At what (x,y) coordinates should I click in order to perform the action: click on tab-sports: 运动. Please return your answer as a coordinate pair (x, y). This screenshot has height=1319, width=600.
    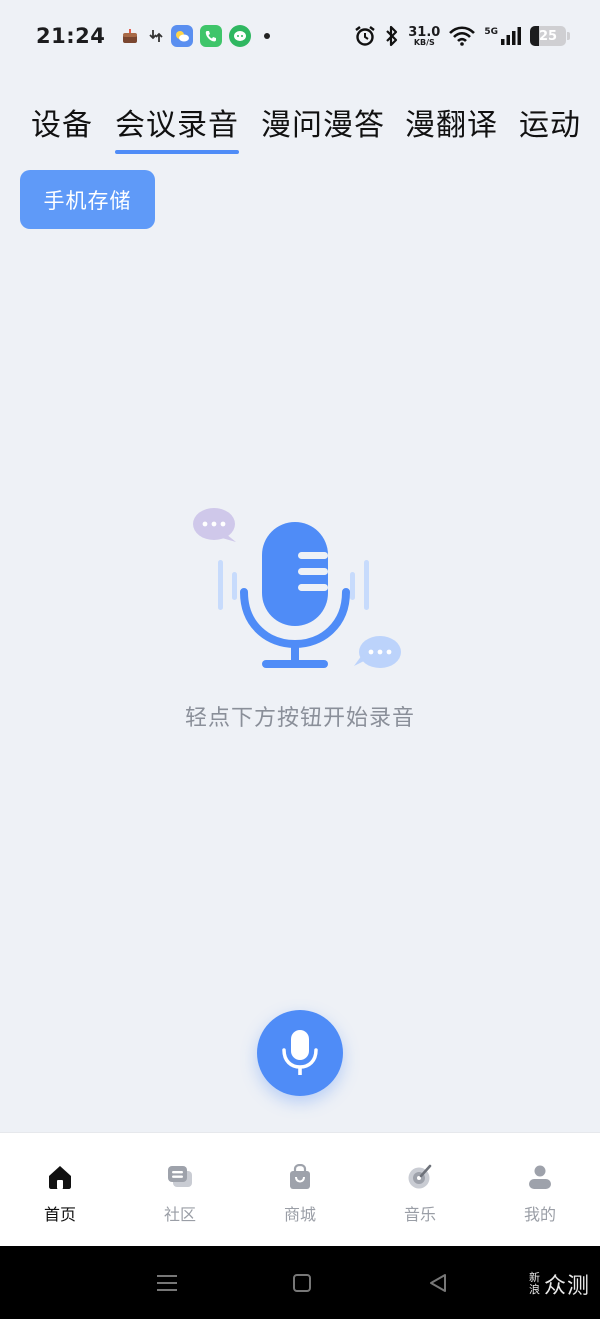
    Looking at the image, I should click on (550, 122).